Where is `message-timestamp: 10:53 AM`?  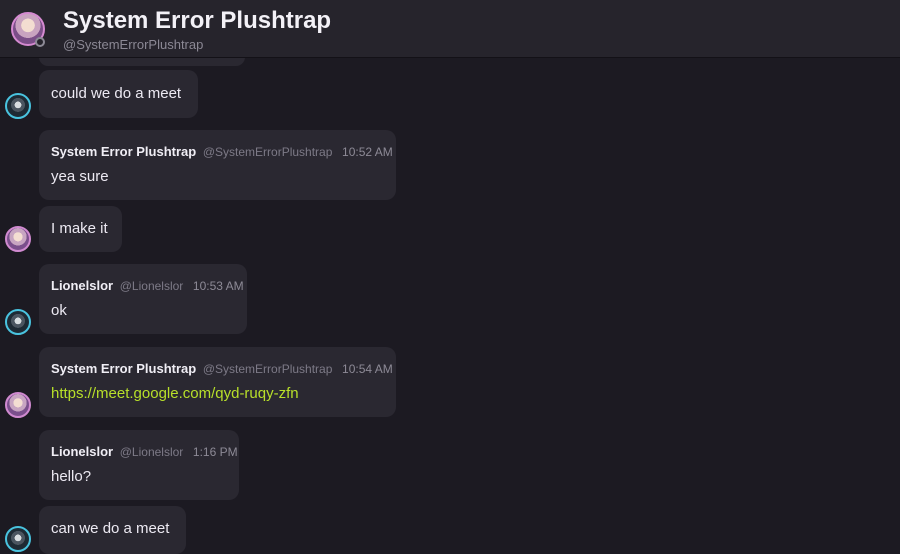
message-timestamp: 10:53 AM is located at coordinates (218, 286).